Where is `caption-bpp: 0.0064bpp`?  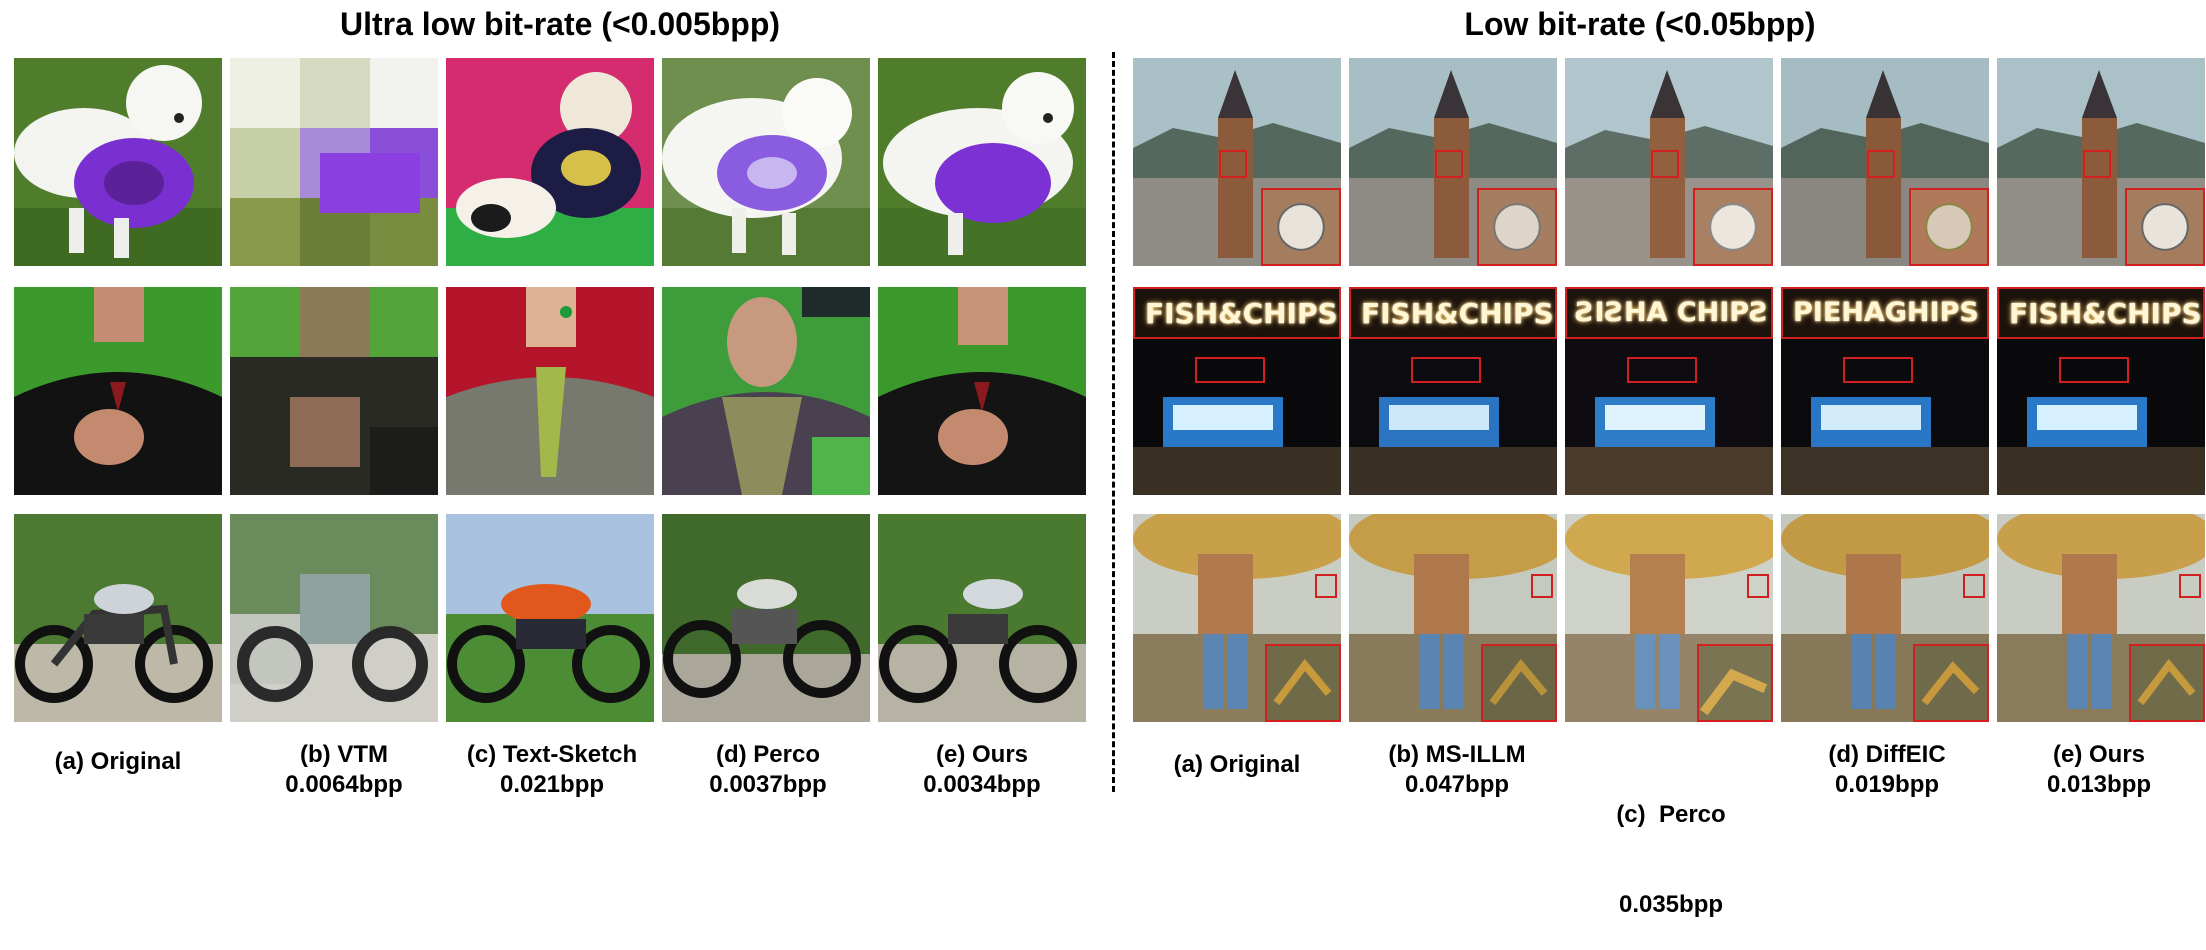
caption-bpp: 0.0064bpp is located at coordinates (344, 784).